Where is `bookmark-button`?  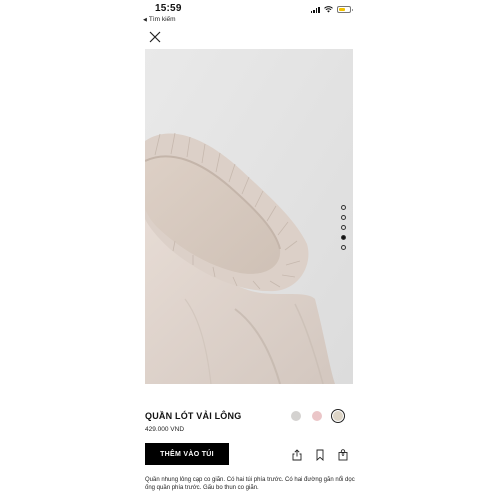 bookmark-button is located at coordinates (320, 455).